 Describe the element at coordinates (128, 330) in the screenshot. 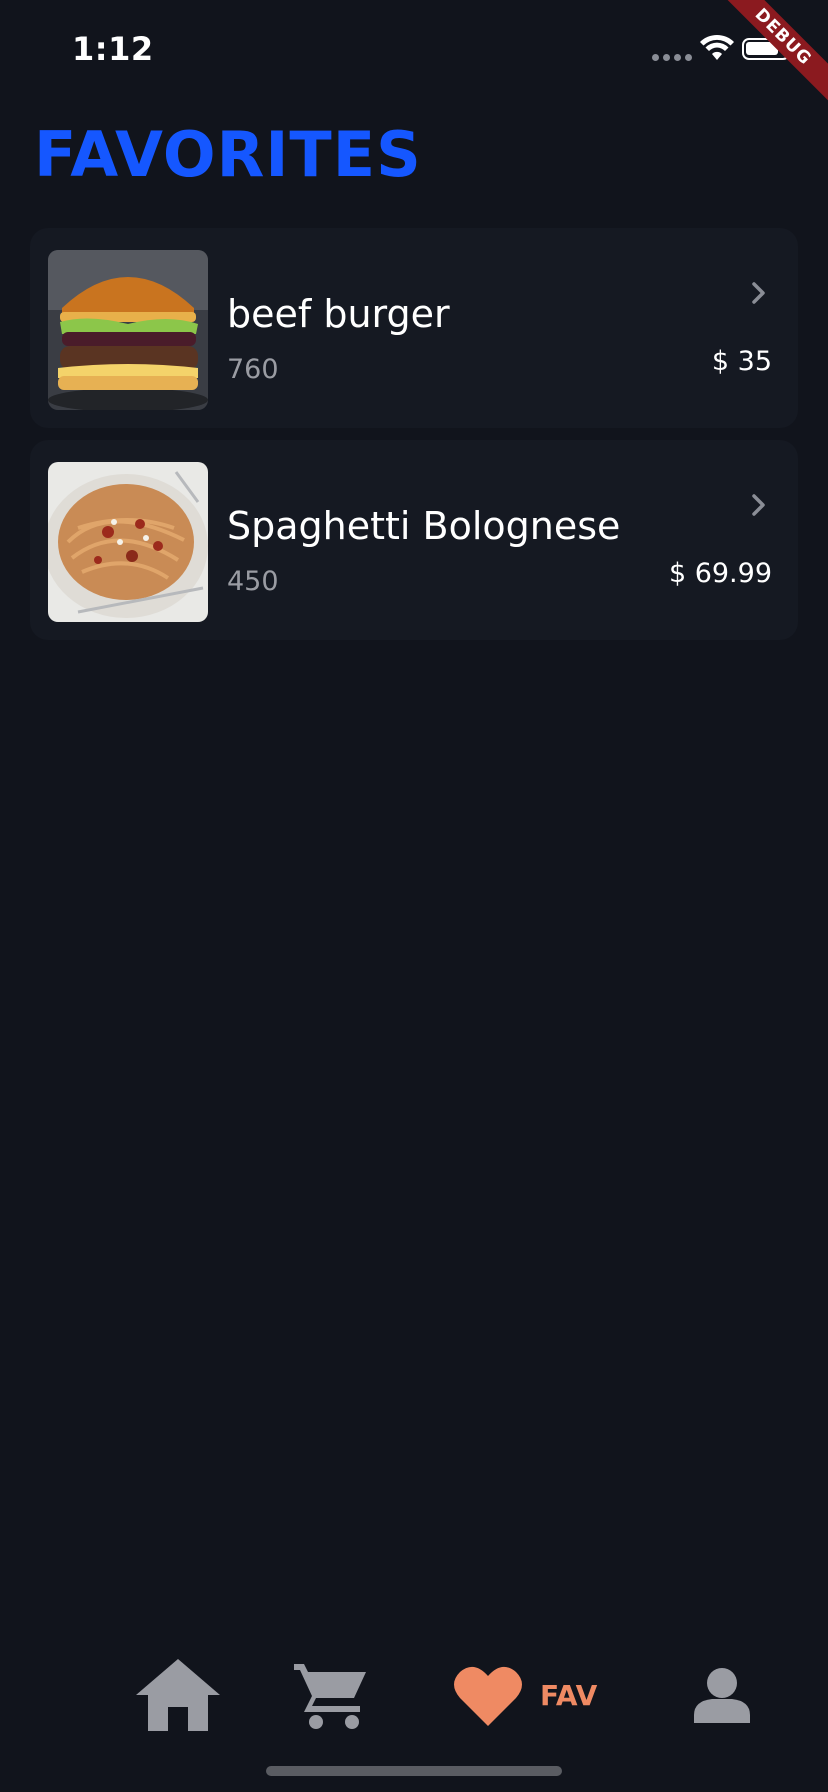

I see `burger-image` at that location.